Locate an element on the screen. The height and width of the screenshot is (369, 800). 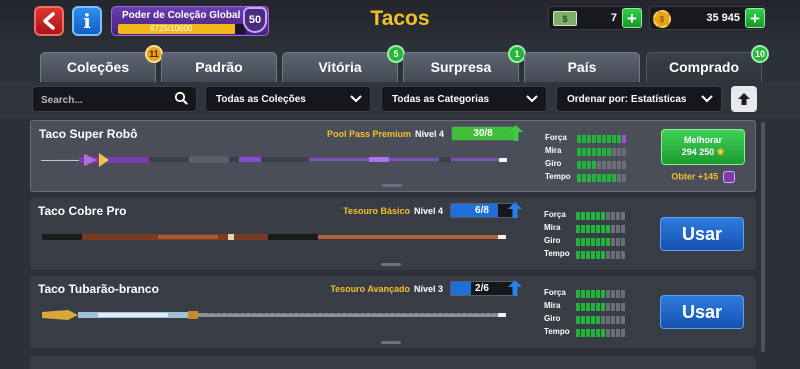
collection-power-icon is located at coordinates (728, 177).